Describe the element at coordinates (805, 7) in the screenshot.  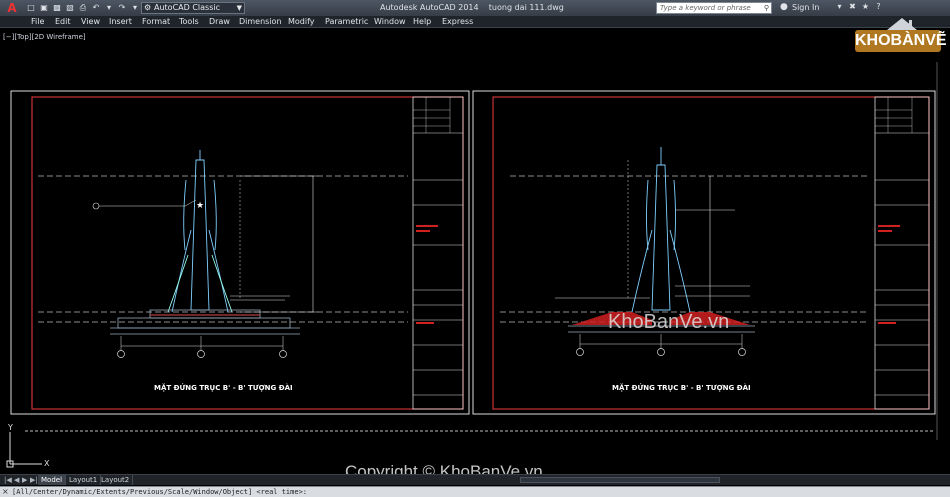
I see `sign-in-button: Sign In` at that location.